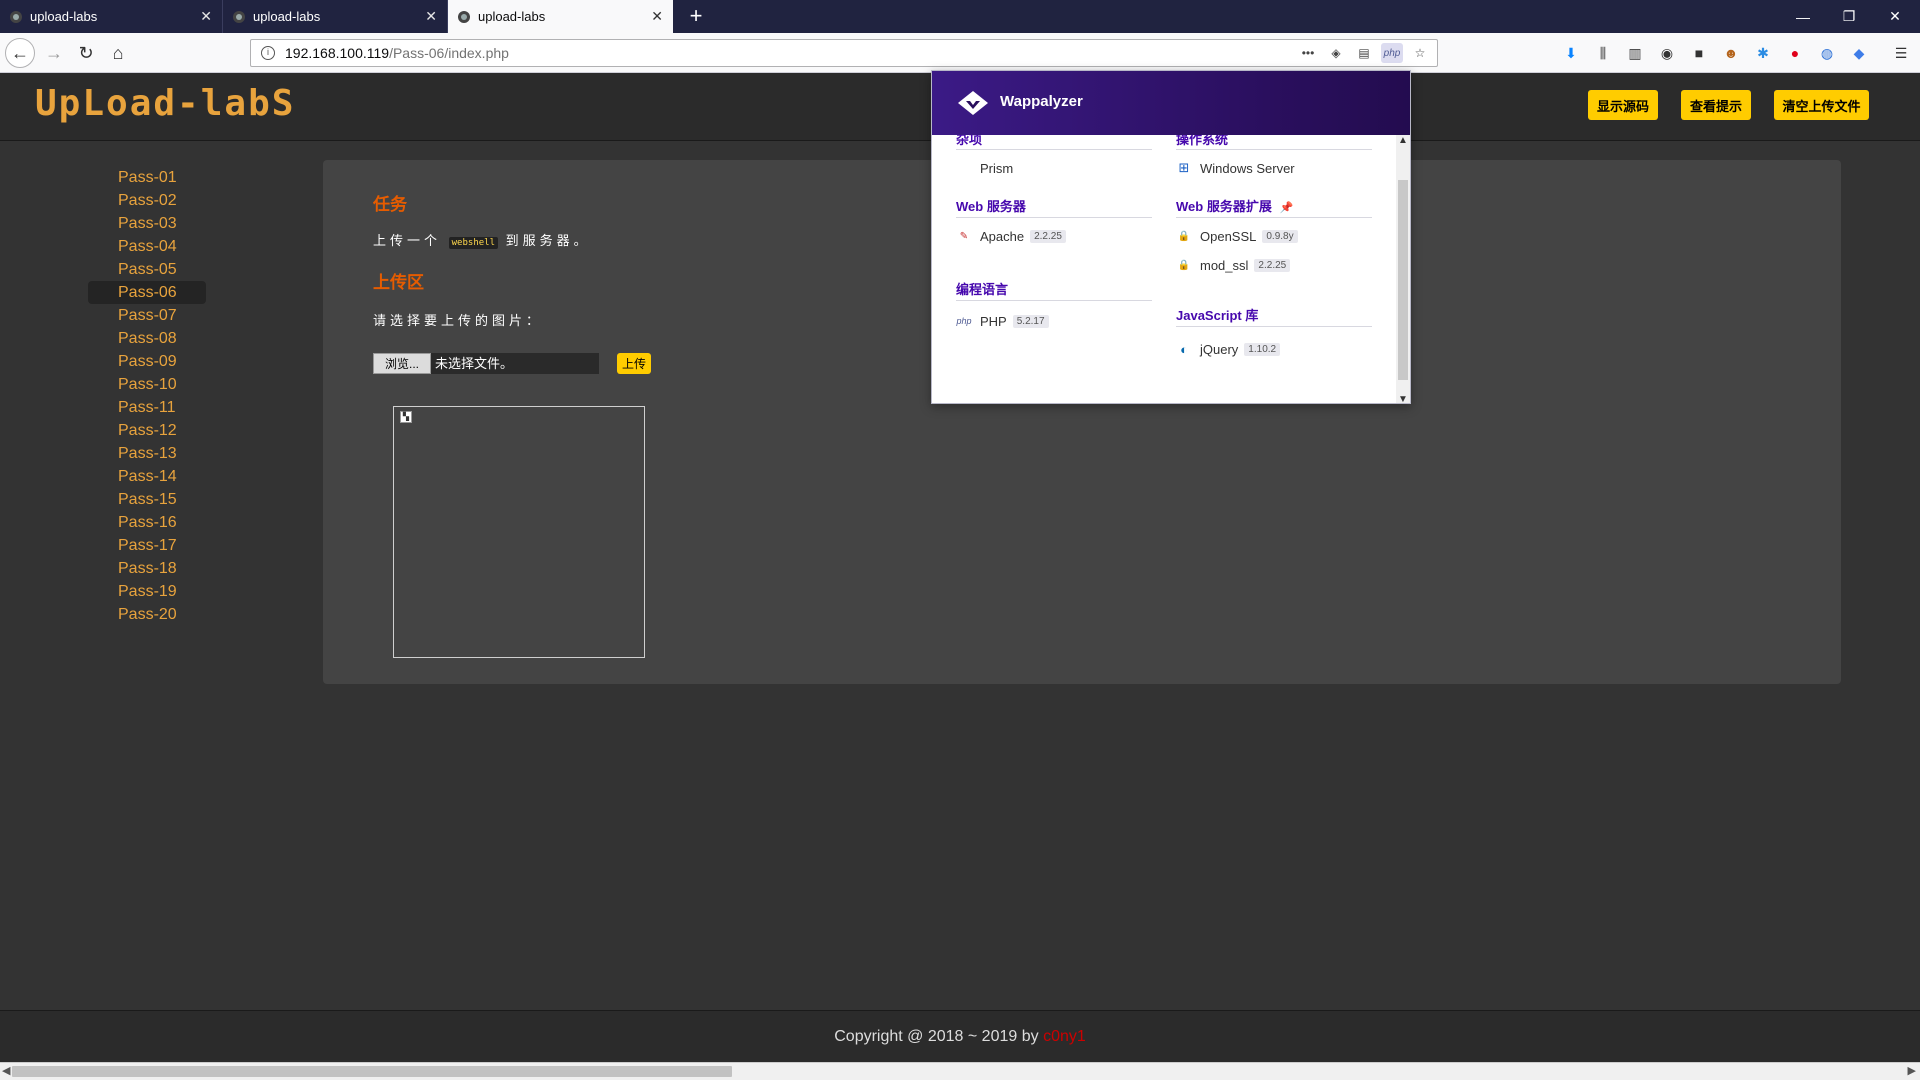 The width and height of the screenshot is (1920, 1080). What do you see at coordinates (1603, 53) in the screenshot?
I see `library-icon: ⫼` at bounding box center [1603, 53].